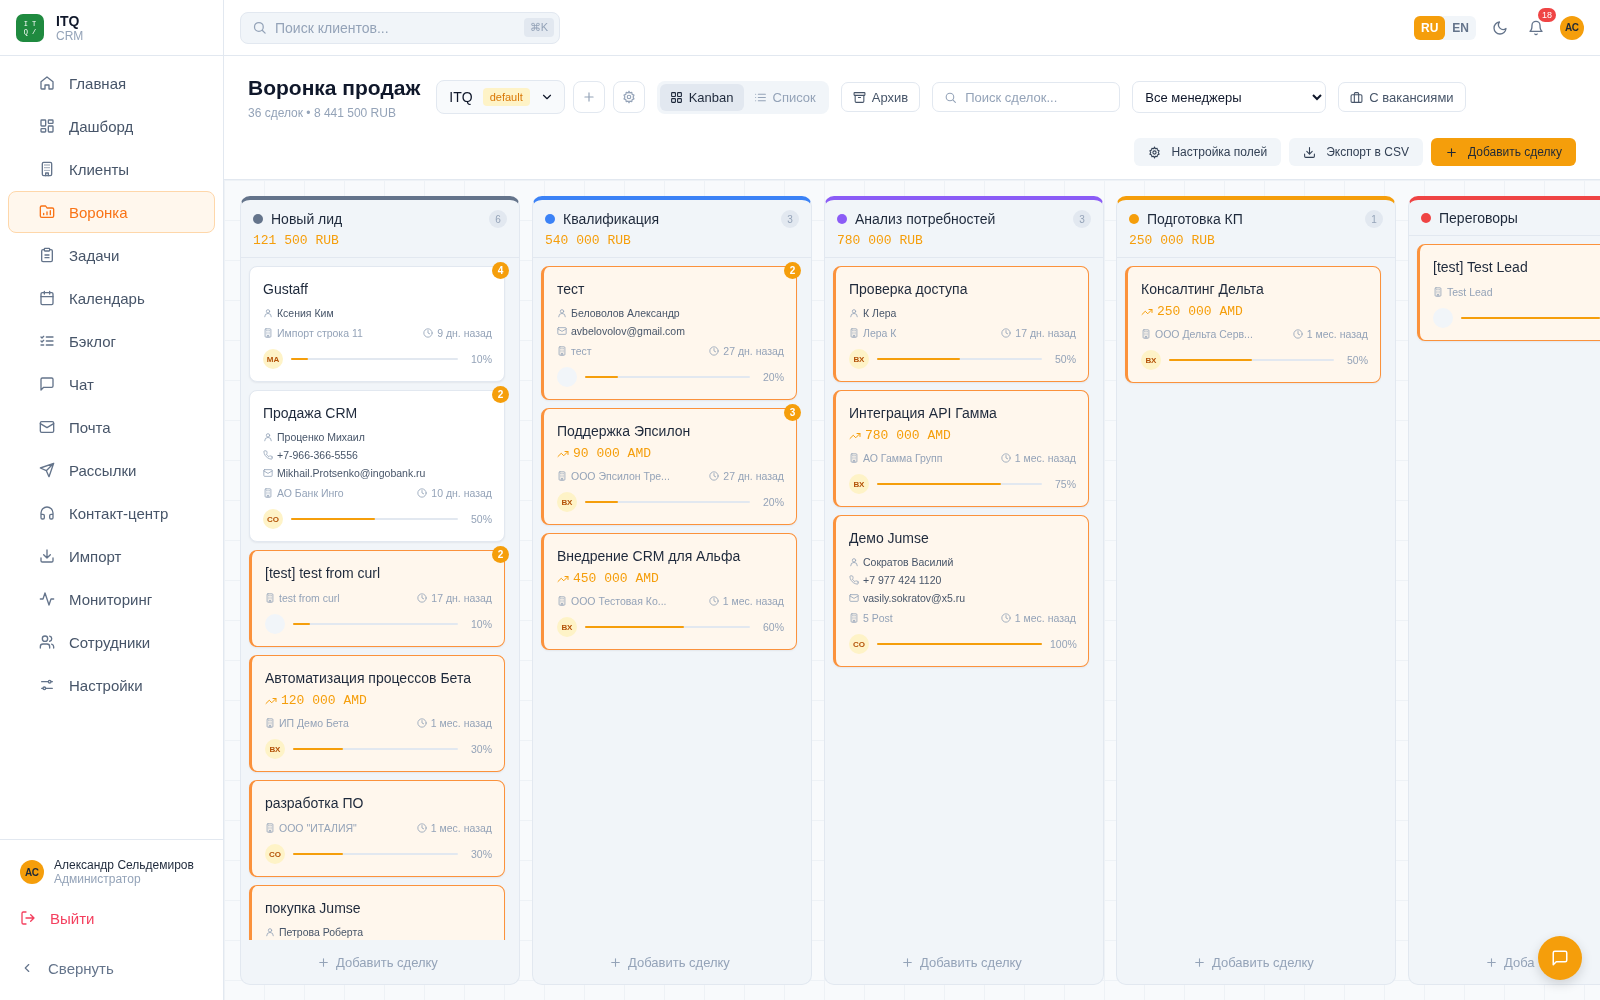 The height and width of the screenshot is (1000, 1600). Describe the element at coordinates (500, 97) in the screenshot. I see `pipeline-select: ITQ default` at that location.